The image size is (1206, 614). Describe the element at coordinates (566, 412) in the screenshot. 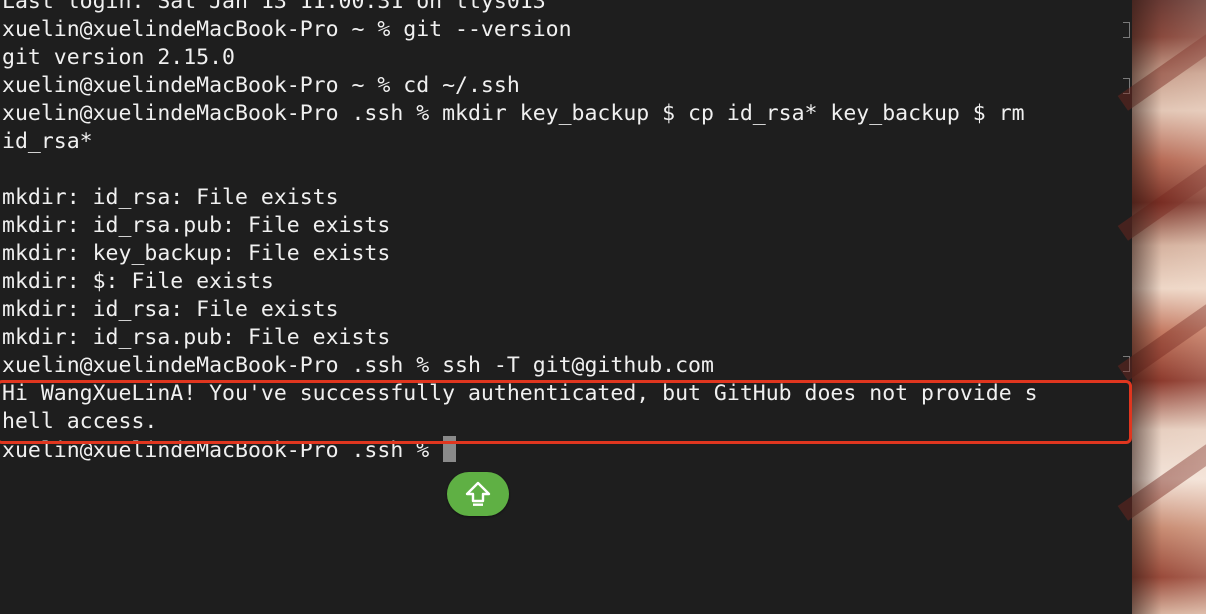

I see `highlight-annotation-box` at that location.